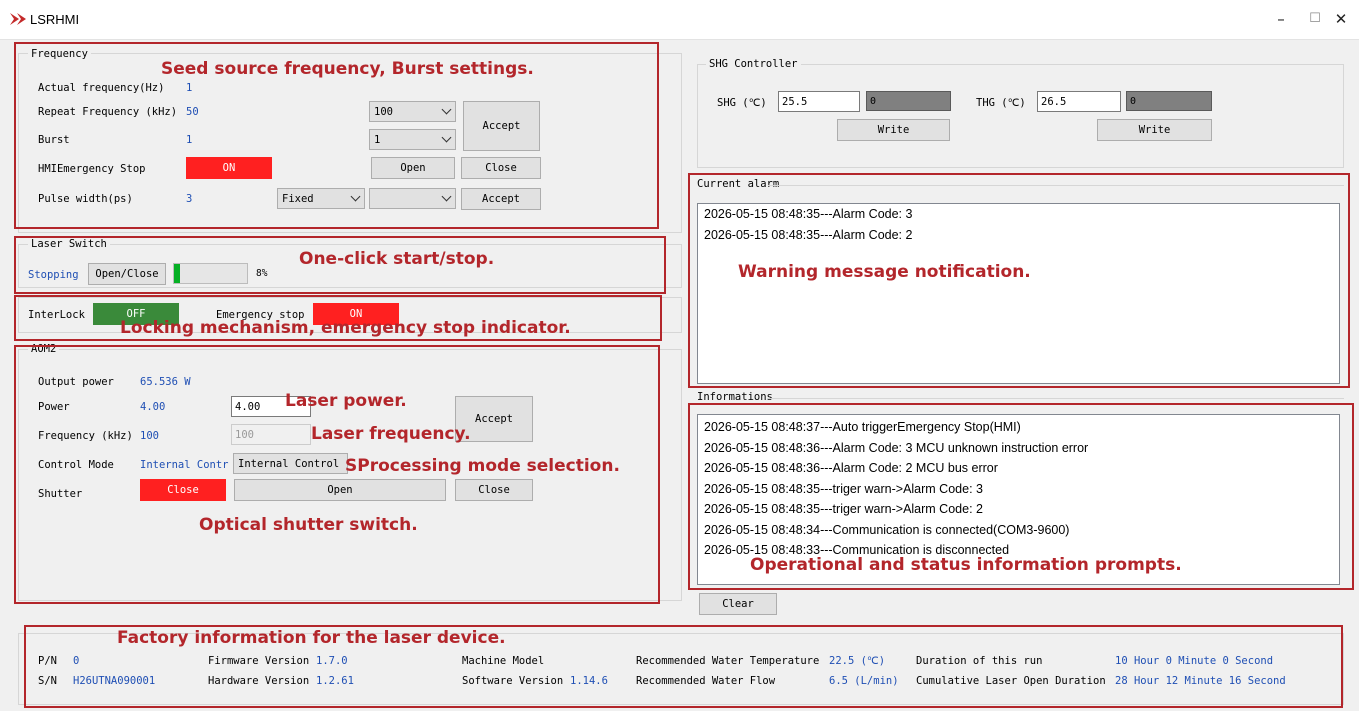  I want to click on title-bar: LSRHMI – ☐ ✕, so click(679, 20).